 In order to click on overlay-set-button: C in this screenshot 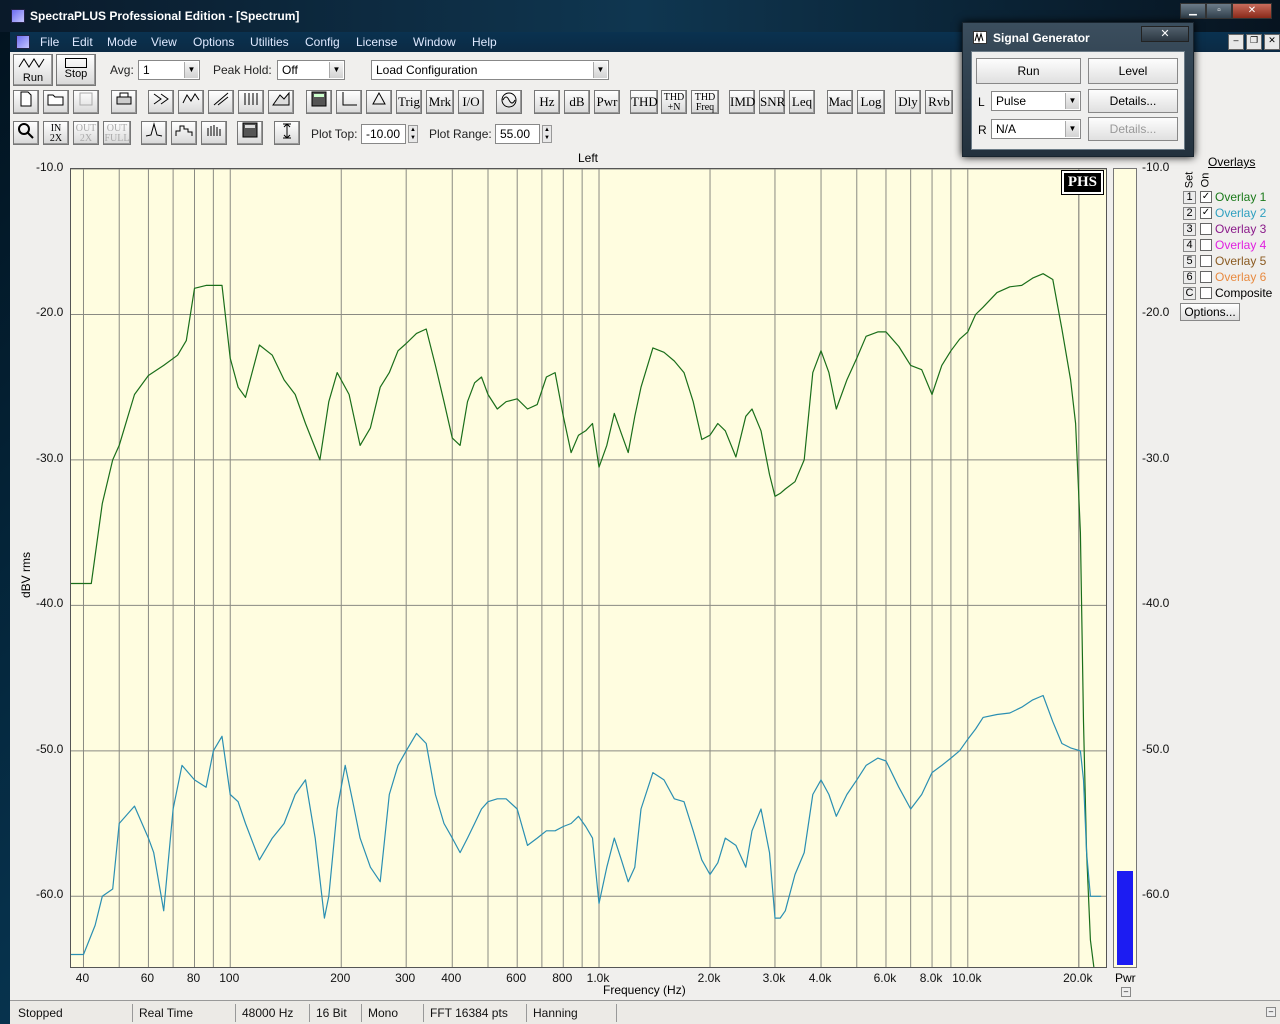, I will do `click(1189, 293)`.